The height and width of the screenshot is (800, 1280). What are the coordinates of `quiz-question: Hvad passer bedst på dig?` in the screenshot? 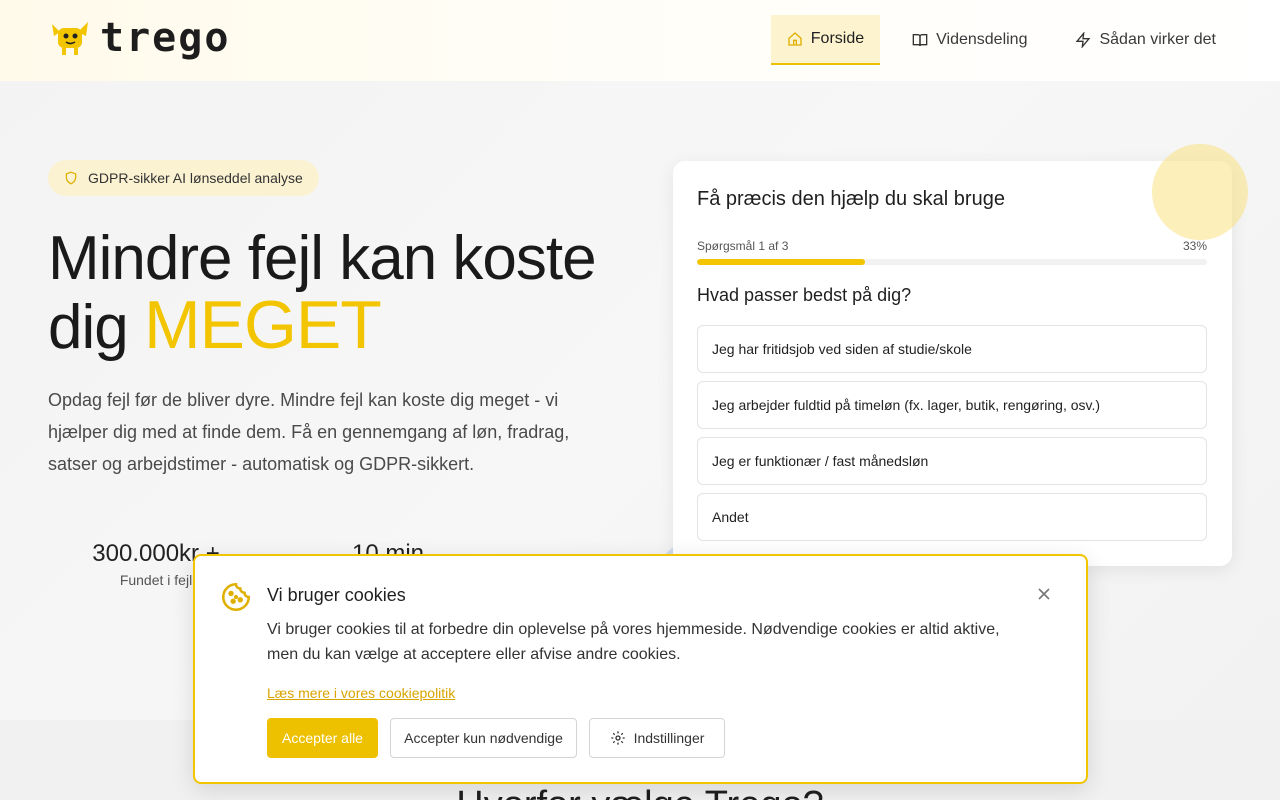 It's located at (804, 295).